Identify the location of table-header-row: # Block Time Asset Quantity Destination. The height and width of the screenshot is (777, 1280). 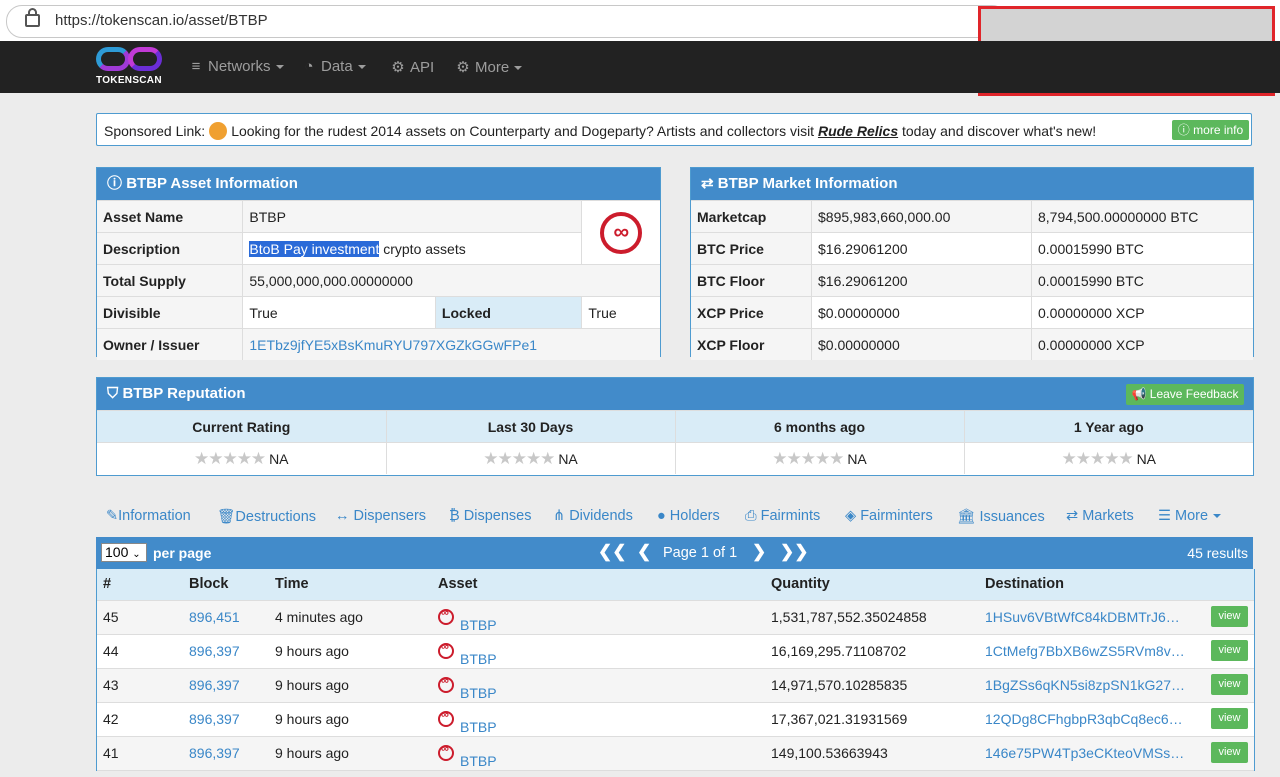
(675, 585).